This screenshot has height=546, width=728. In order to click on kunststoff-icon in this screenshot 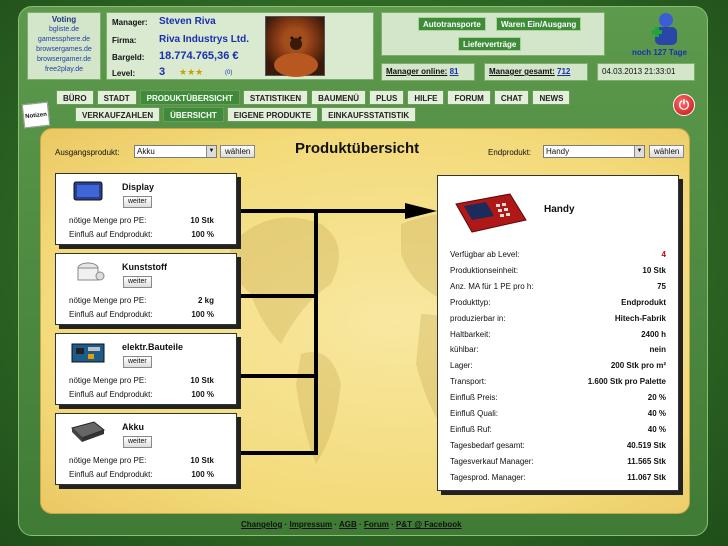, I will do `click(91, 271)`.